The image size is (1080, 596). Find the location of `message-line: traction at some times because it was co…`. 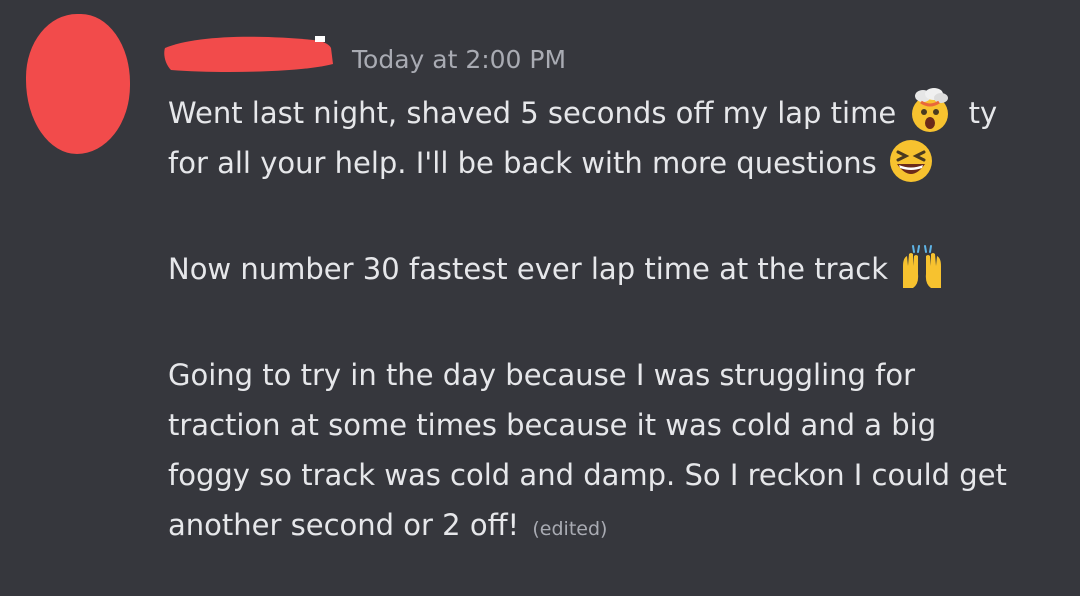

message-line: traction at some times because it was co… is located at coordinates (552, 425).